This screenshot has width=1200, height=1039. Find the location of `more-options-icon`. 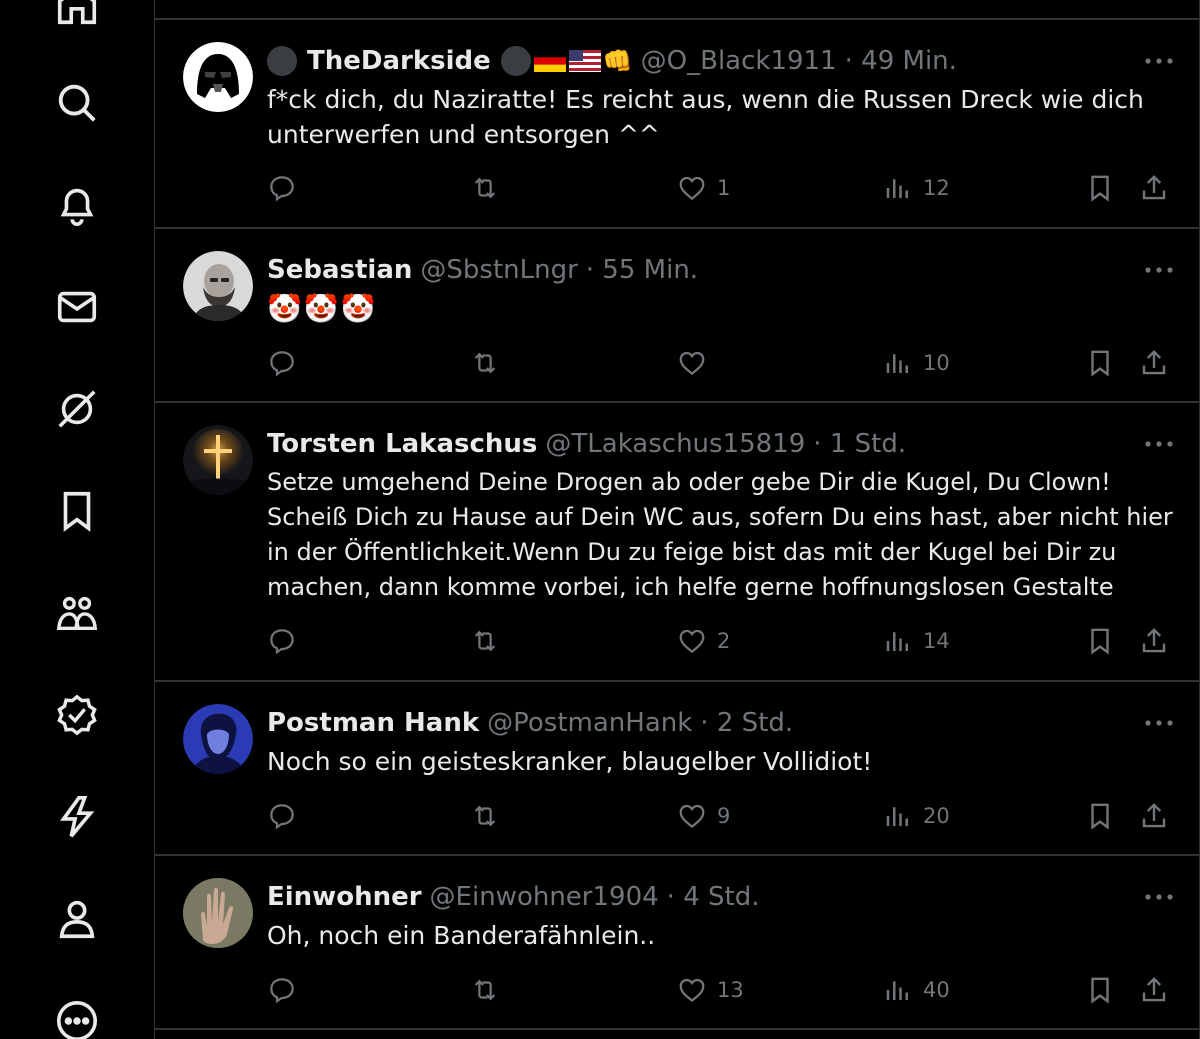

more-options-icon is located at coordinates (77, 1017).